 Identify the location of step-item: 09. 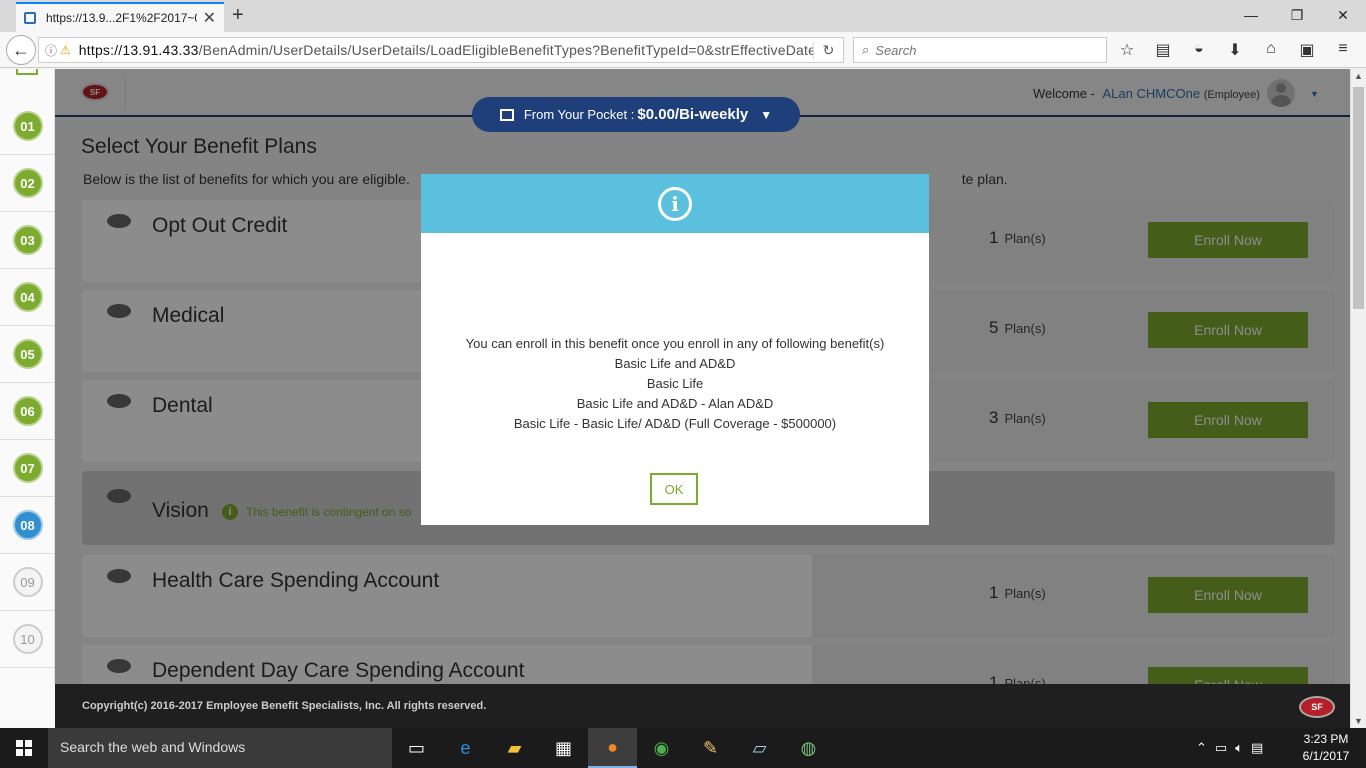
(27, 582).